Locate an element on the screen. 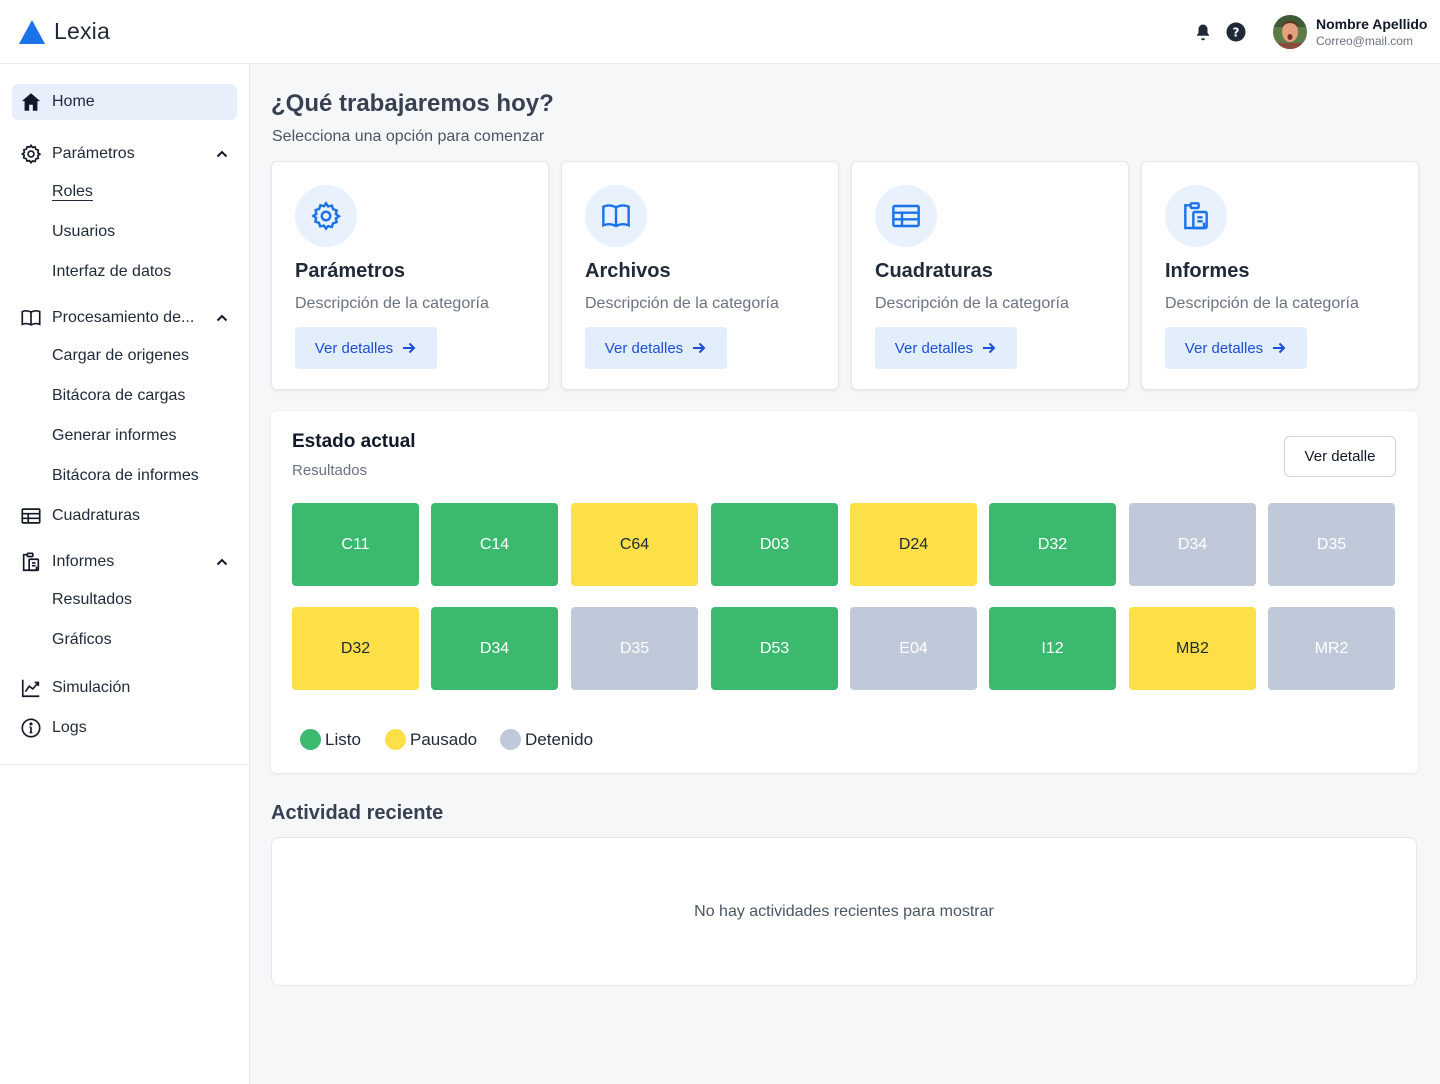 This screenshot has width=1440, height=1084. status-tile-d24: D24 is located at coordinates (913, 544).